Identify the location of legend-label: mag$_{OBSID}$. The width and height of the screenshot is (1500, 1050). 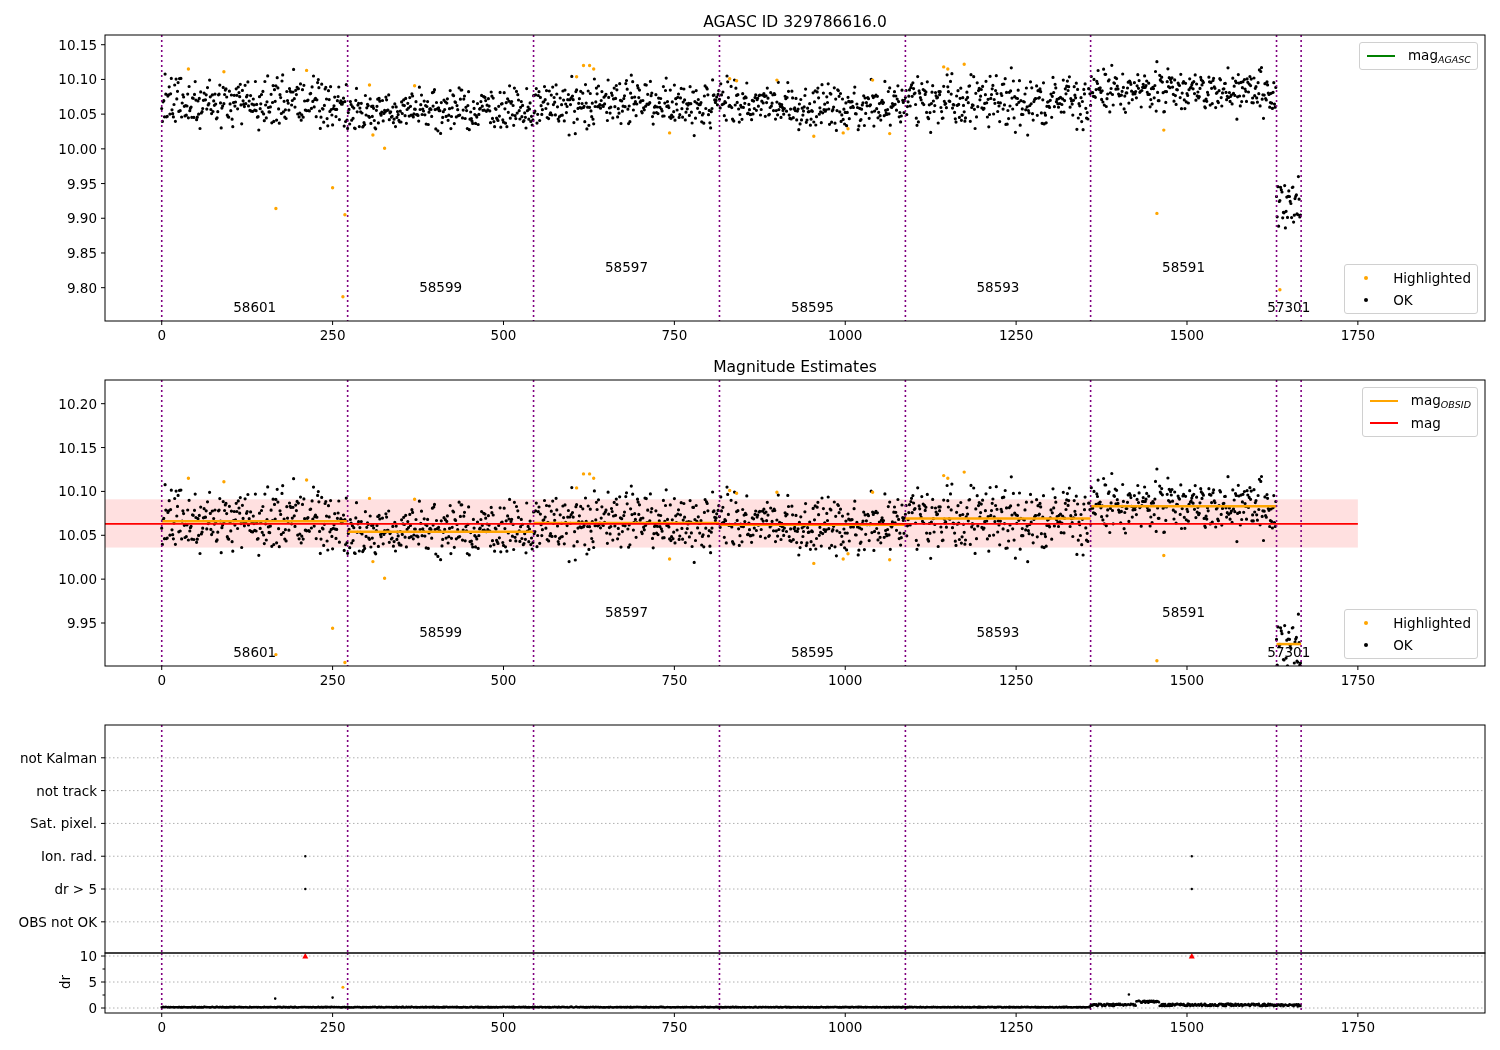
(1440, 401).